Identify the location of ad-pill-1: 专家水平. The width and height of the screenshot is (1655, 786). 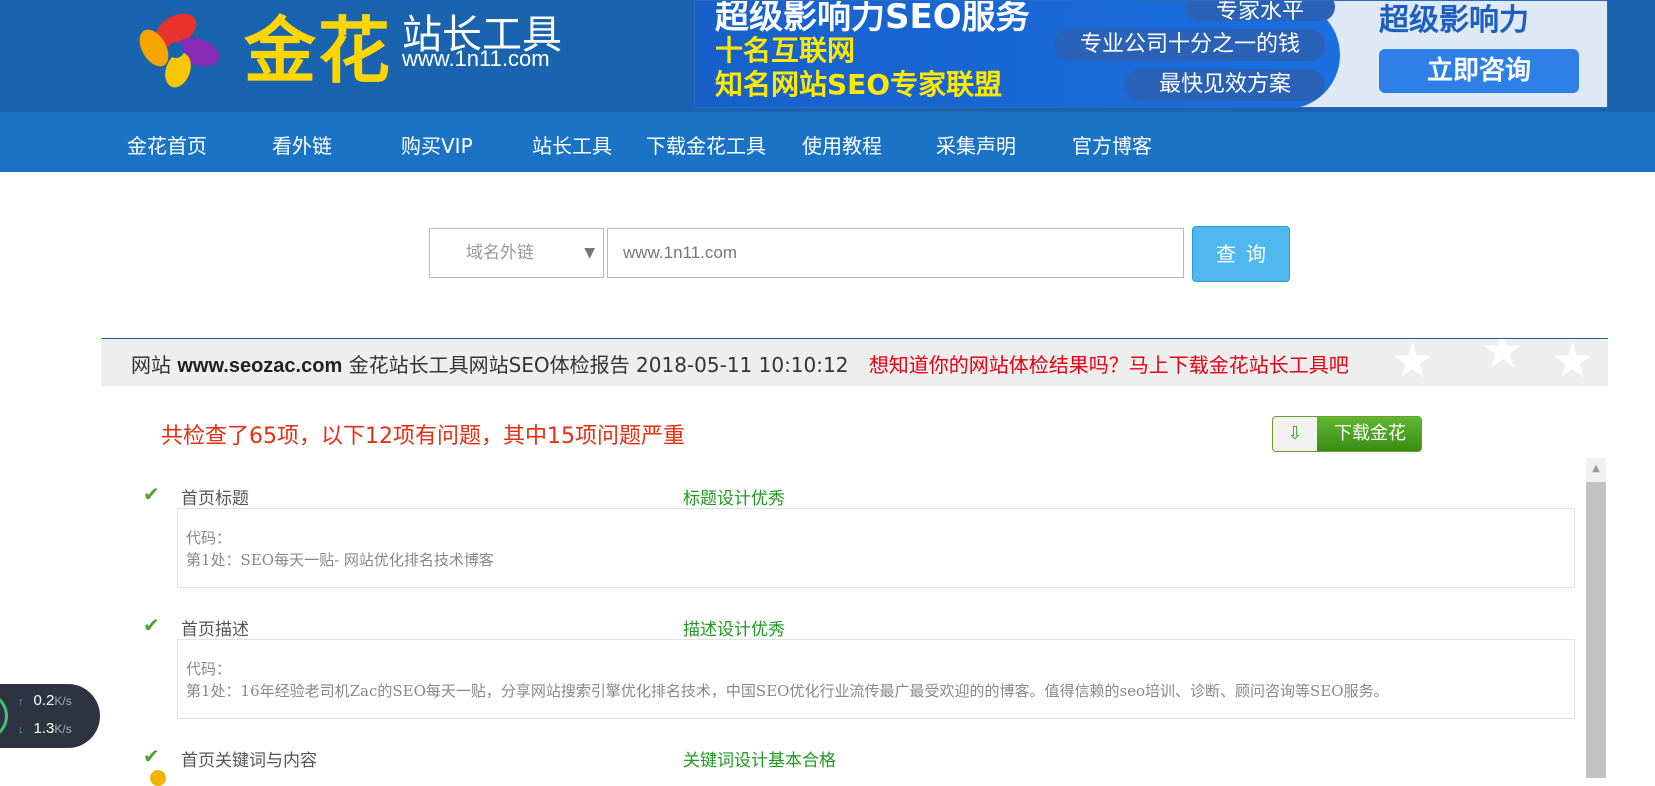
(1260, 12).